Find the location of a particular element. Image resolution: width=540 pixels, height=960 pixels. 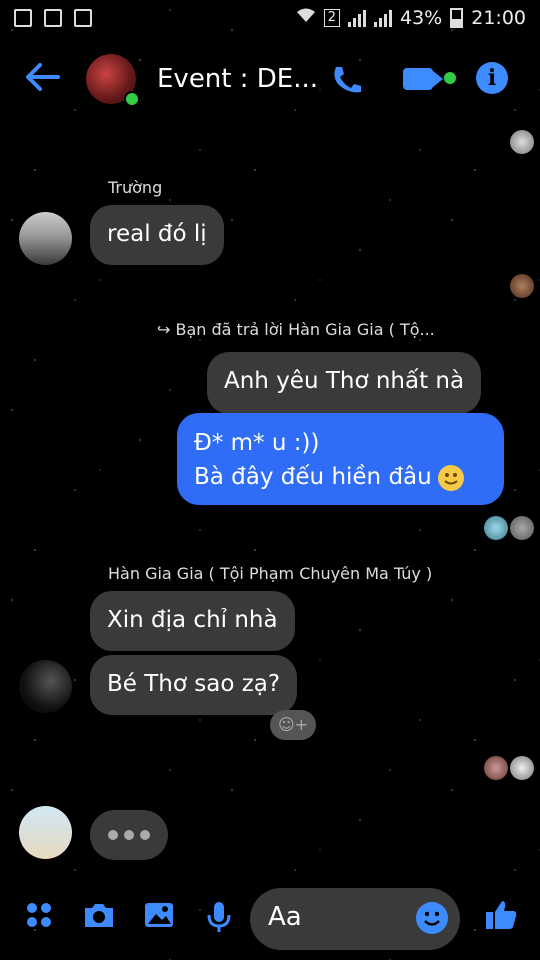

sim-badge: 2 is located at coordinates (331, 17).